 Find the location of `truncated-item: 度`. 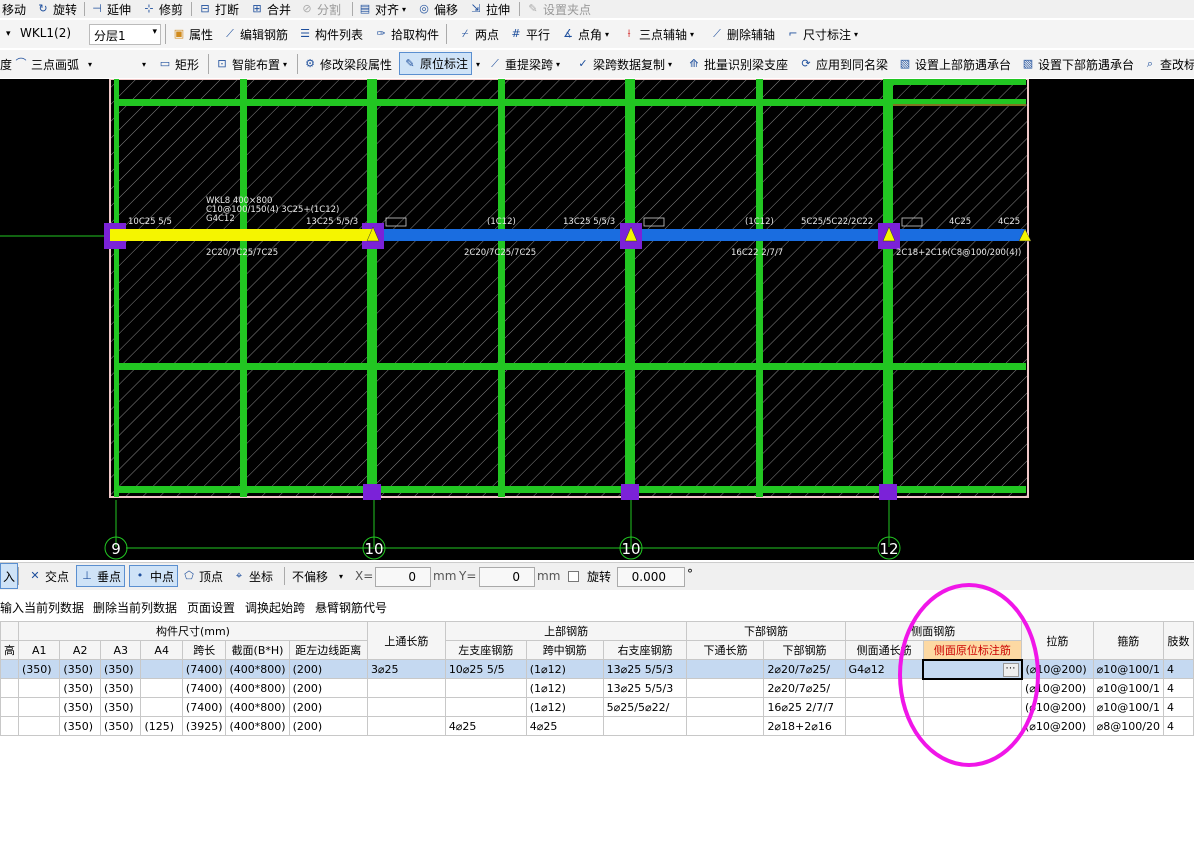

truncated-item: 度 is located at coordinates (6, 64).